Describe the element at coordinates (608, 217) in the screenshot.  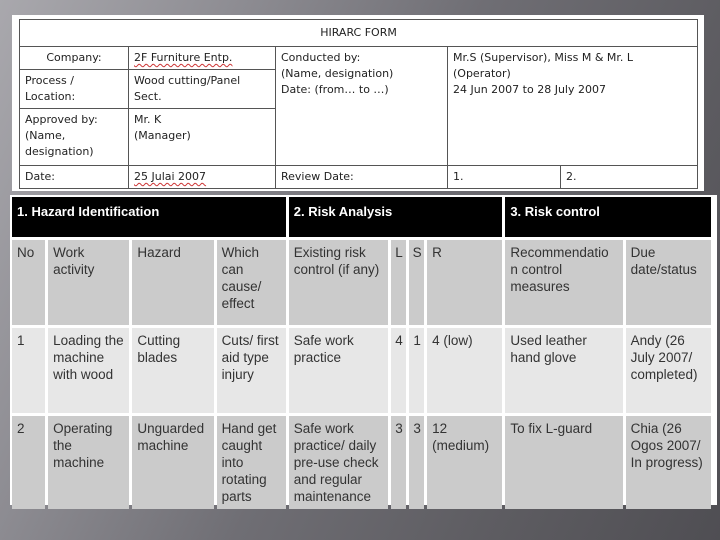
I see `section-risk-control: 3. Risk control` at that location.